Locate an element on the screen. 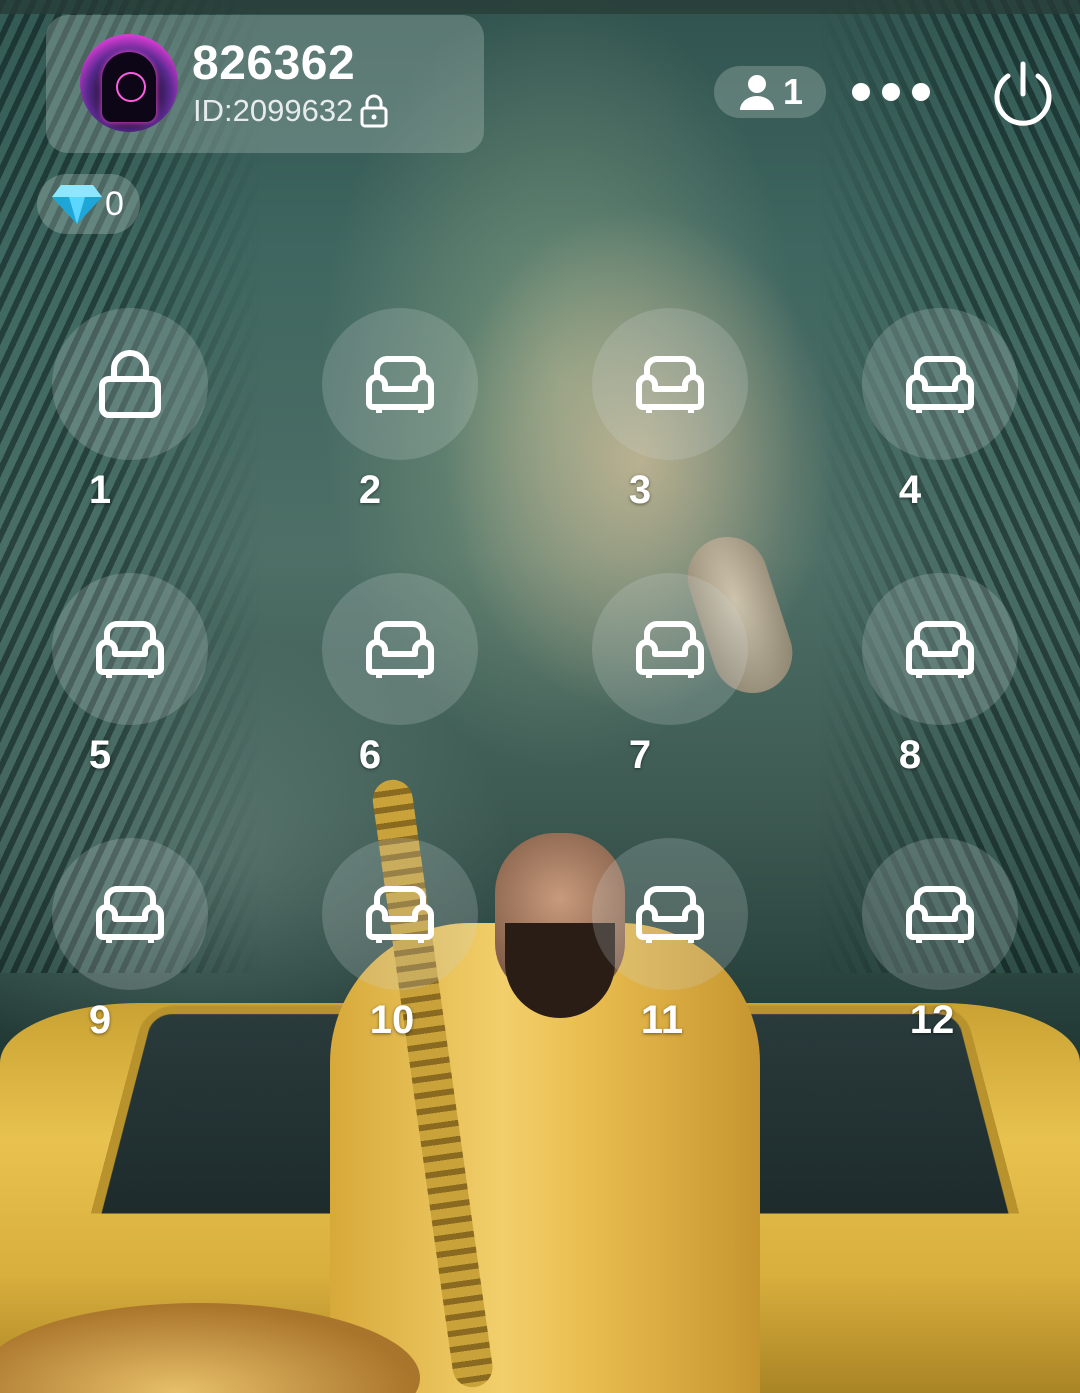 This screenshot has width=1080, height=1393. seat-8: 8 is located at coordinates (940, 675).